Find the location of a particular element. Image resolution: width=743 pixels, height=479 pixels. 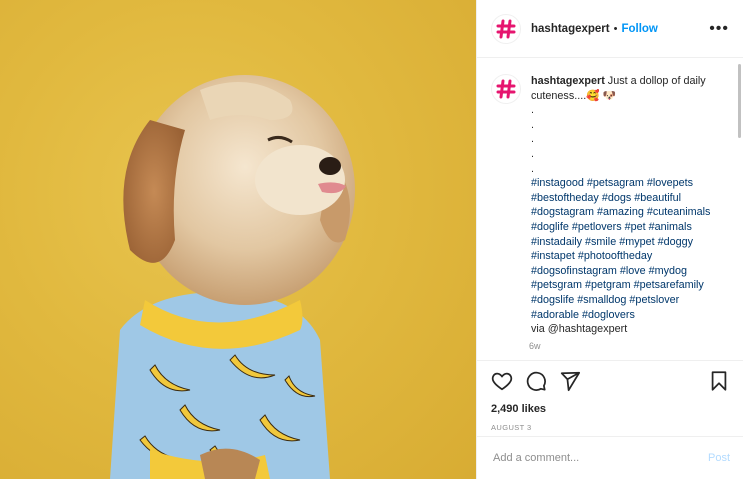

post-date: AUGUST 3 is located at coordinates (511, 427).